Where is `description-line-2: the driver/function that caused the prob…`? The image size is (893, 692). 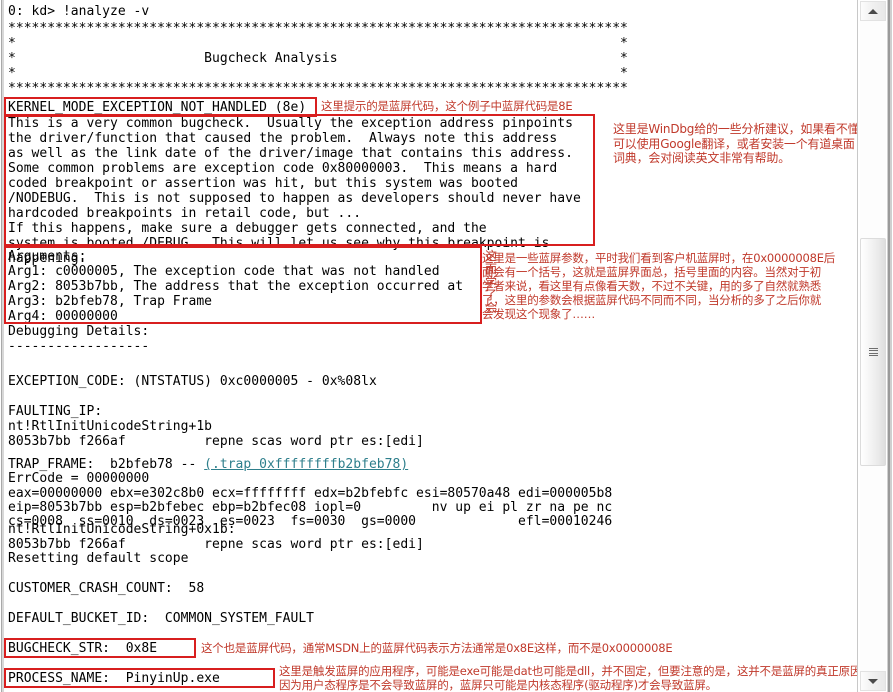
description-line-2: the driver/function that caused the prob… is located at coordinates (283, 138).